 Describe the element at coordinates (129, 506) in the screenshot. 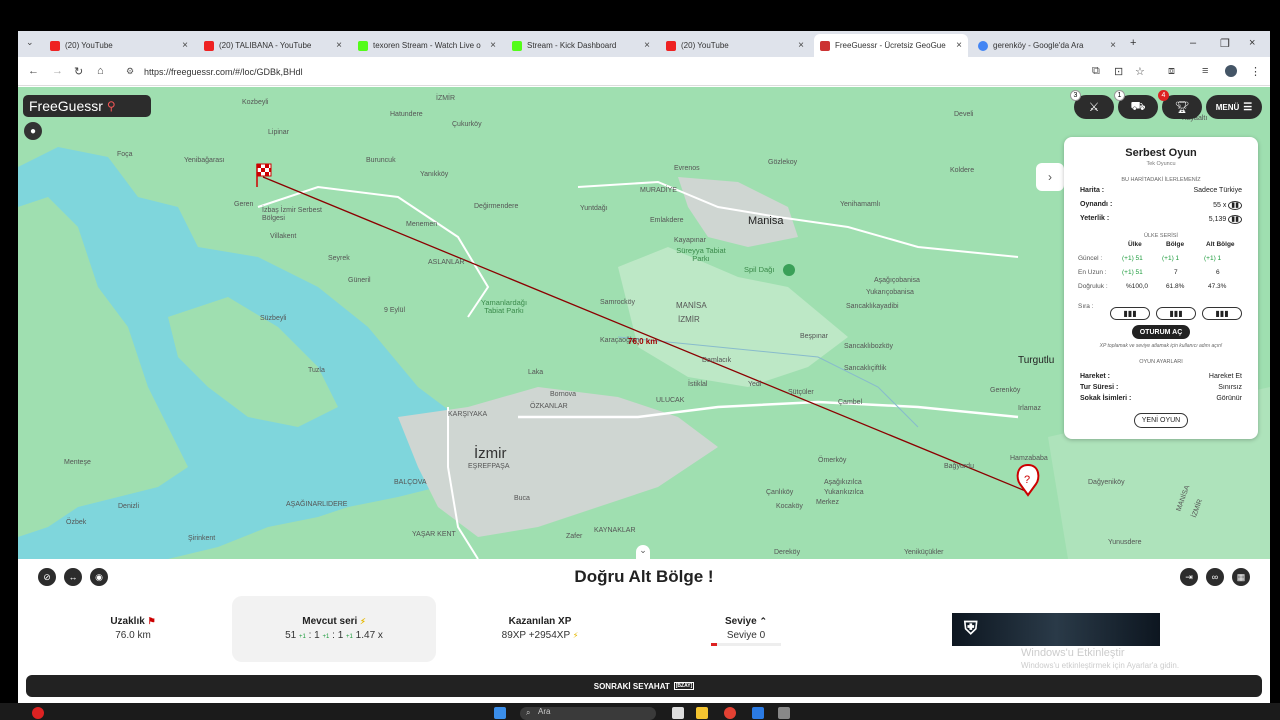

I see `map-label: Denizli` at that location.